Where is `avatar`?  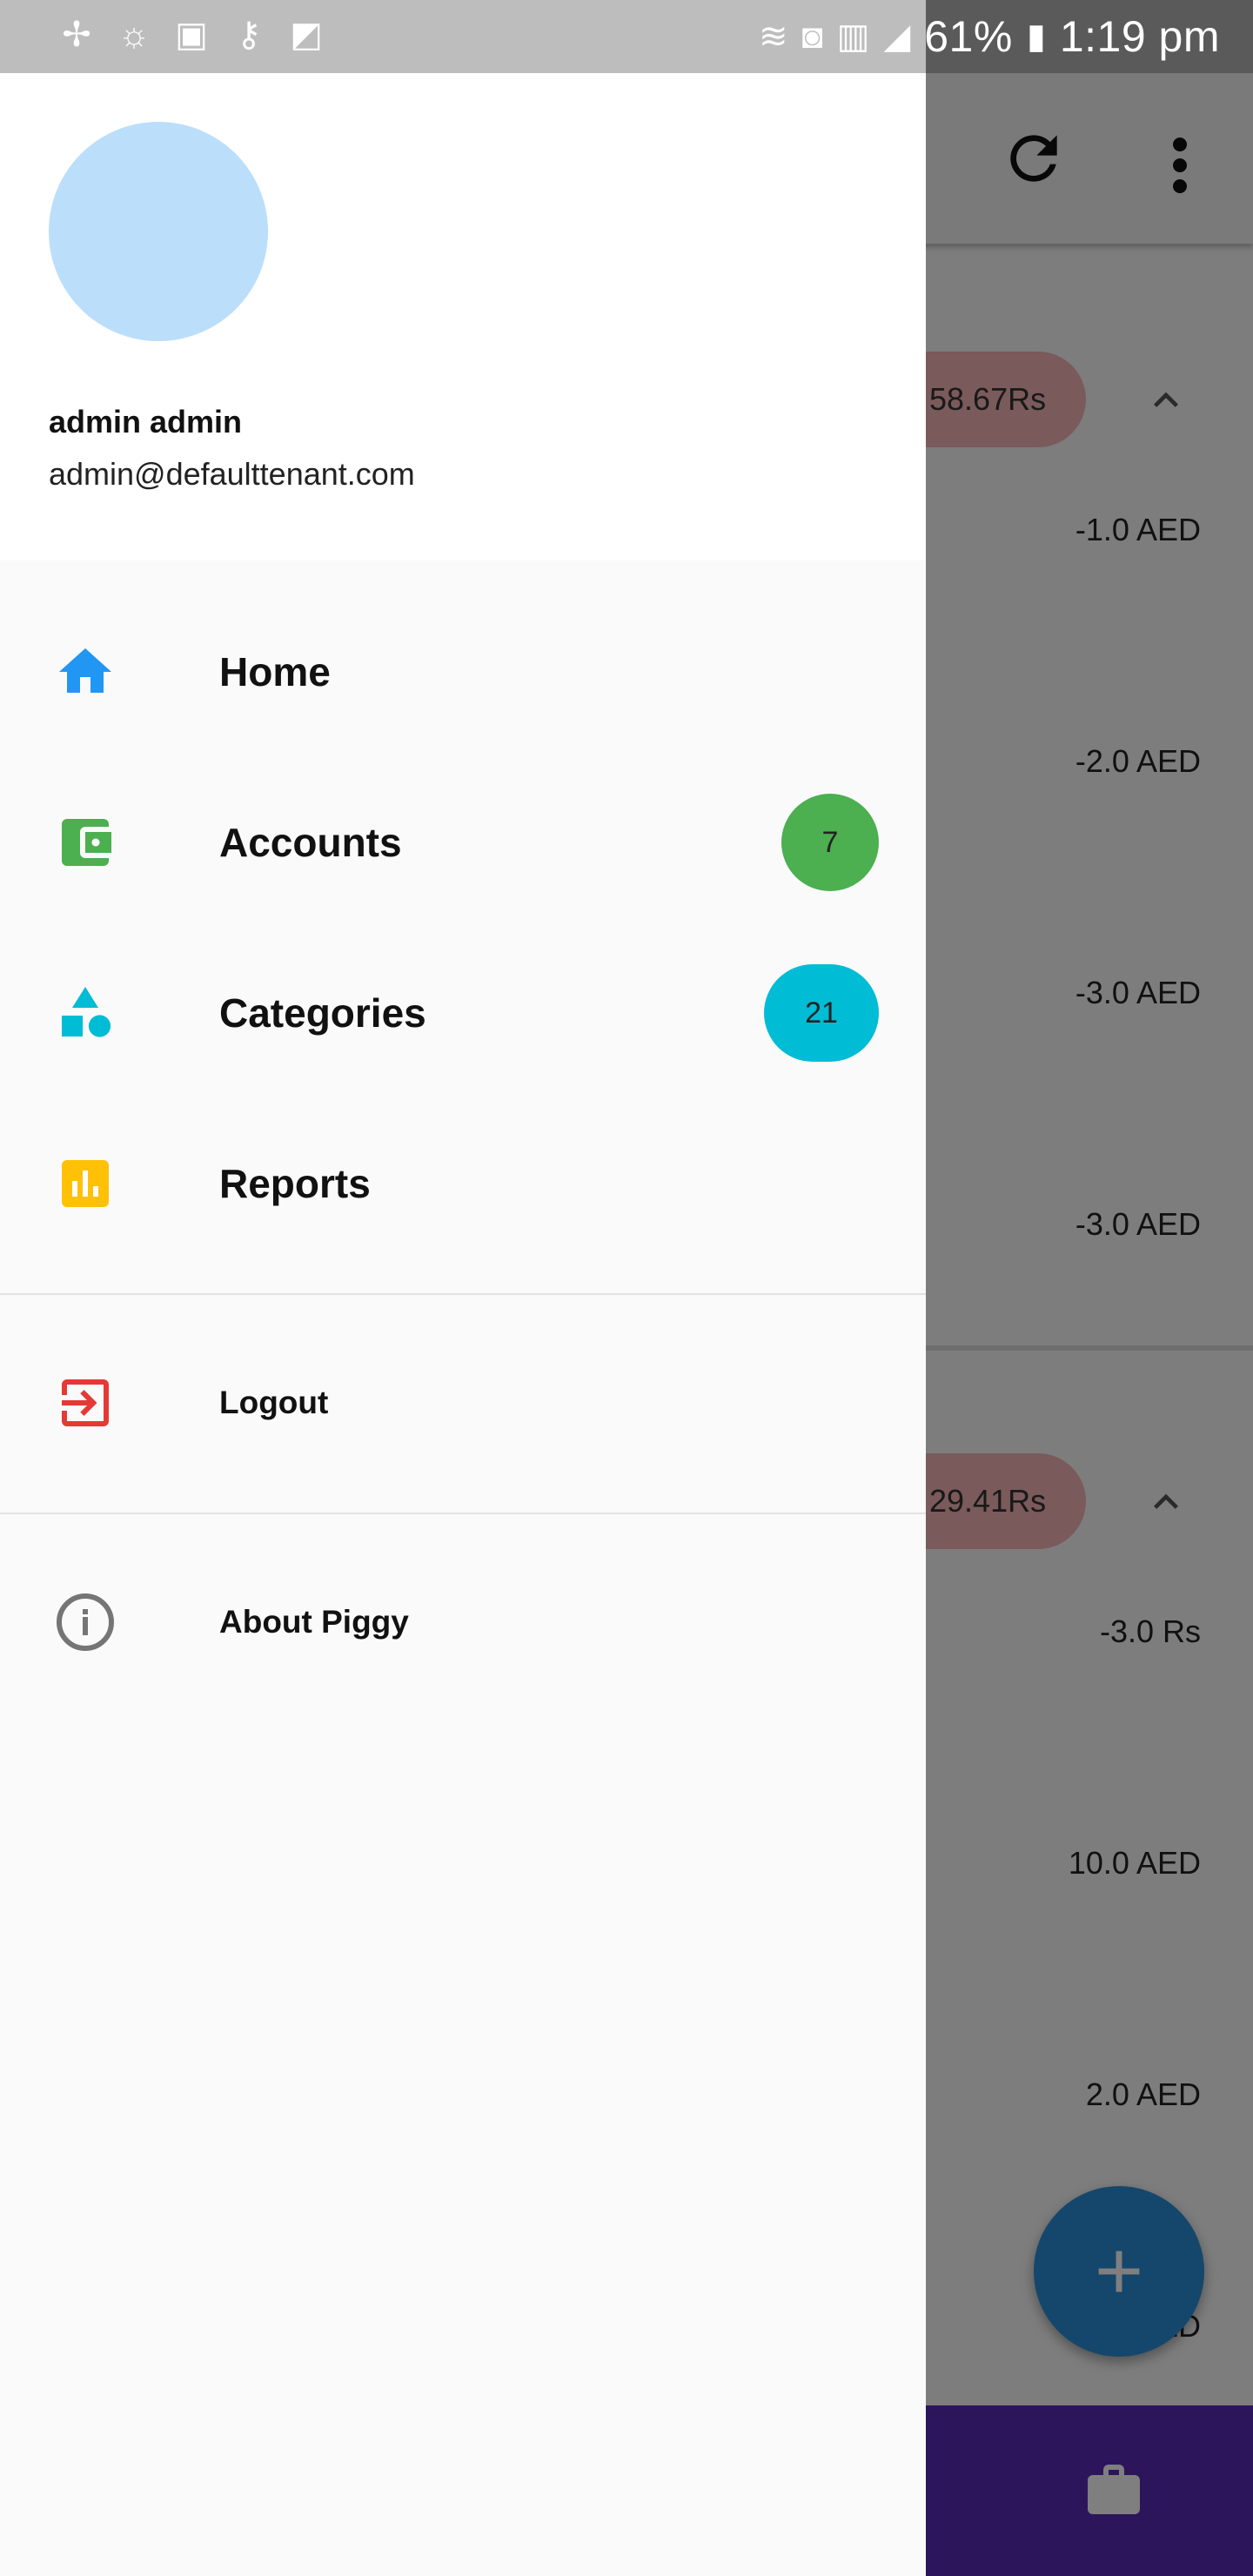
avatar is located at coordinates (158, 231).